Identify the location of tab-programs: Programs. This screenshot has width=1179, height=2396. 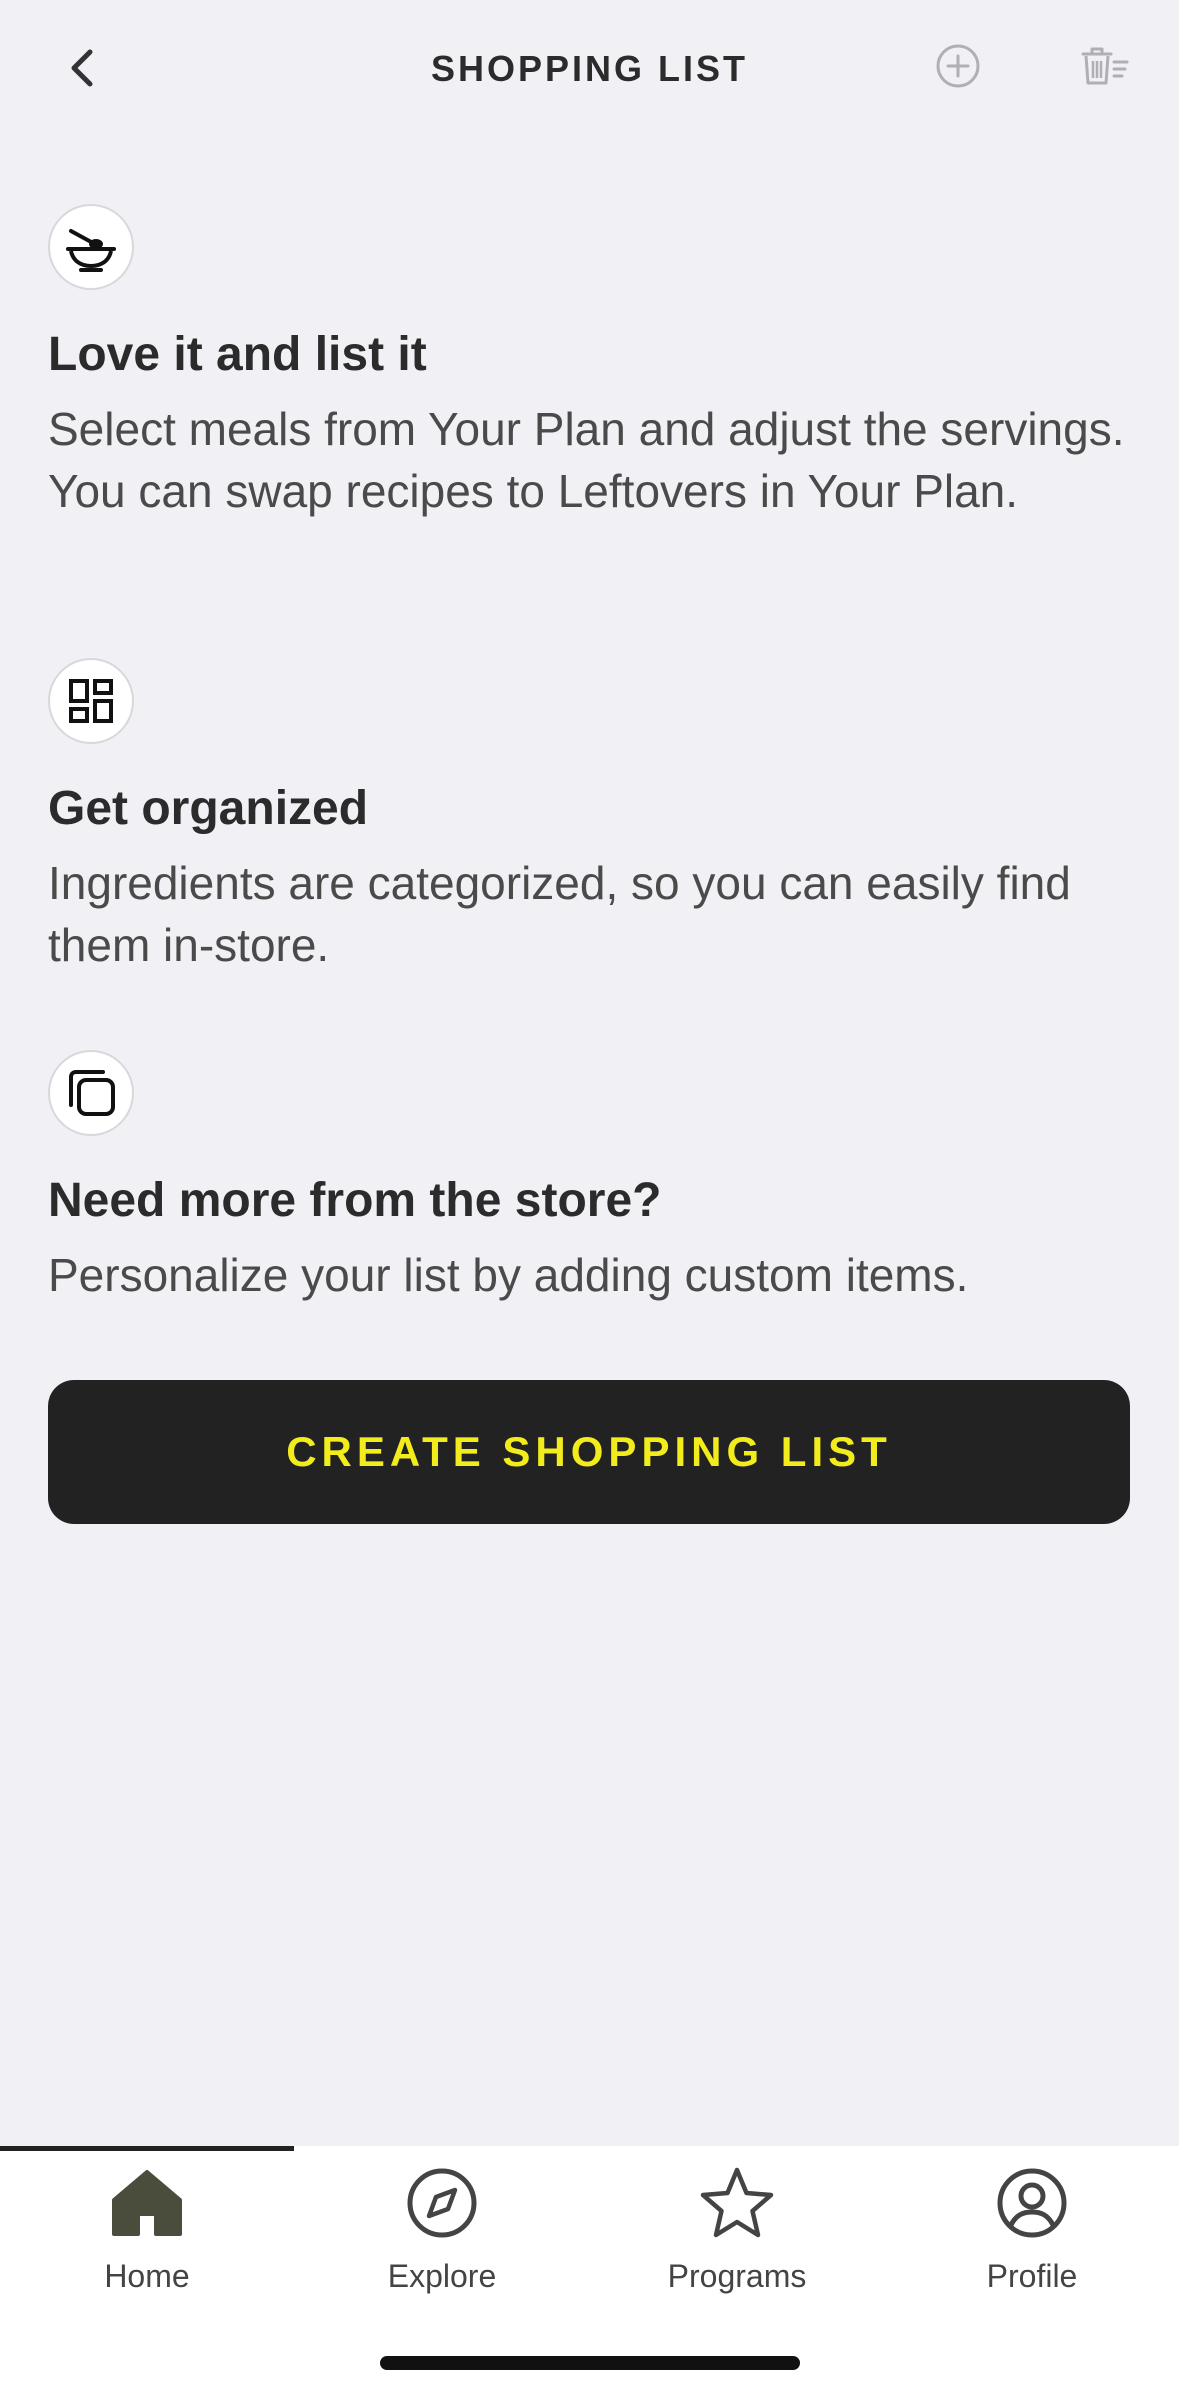
(737, 2232).